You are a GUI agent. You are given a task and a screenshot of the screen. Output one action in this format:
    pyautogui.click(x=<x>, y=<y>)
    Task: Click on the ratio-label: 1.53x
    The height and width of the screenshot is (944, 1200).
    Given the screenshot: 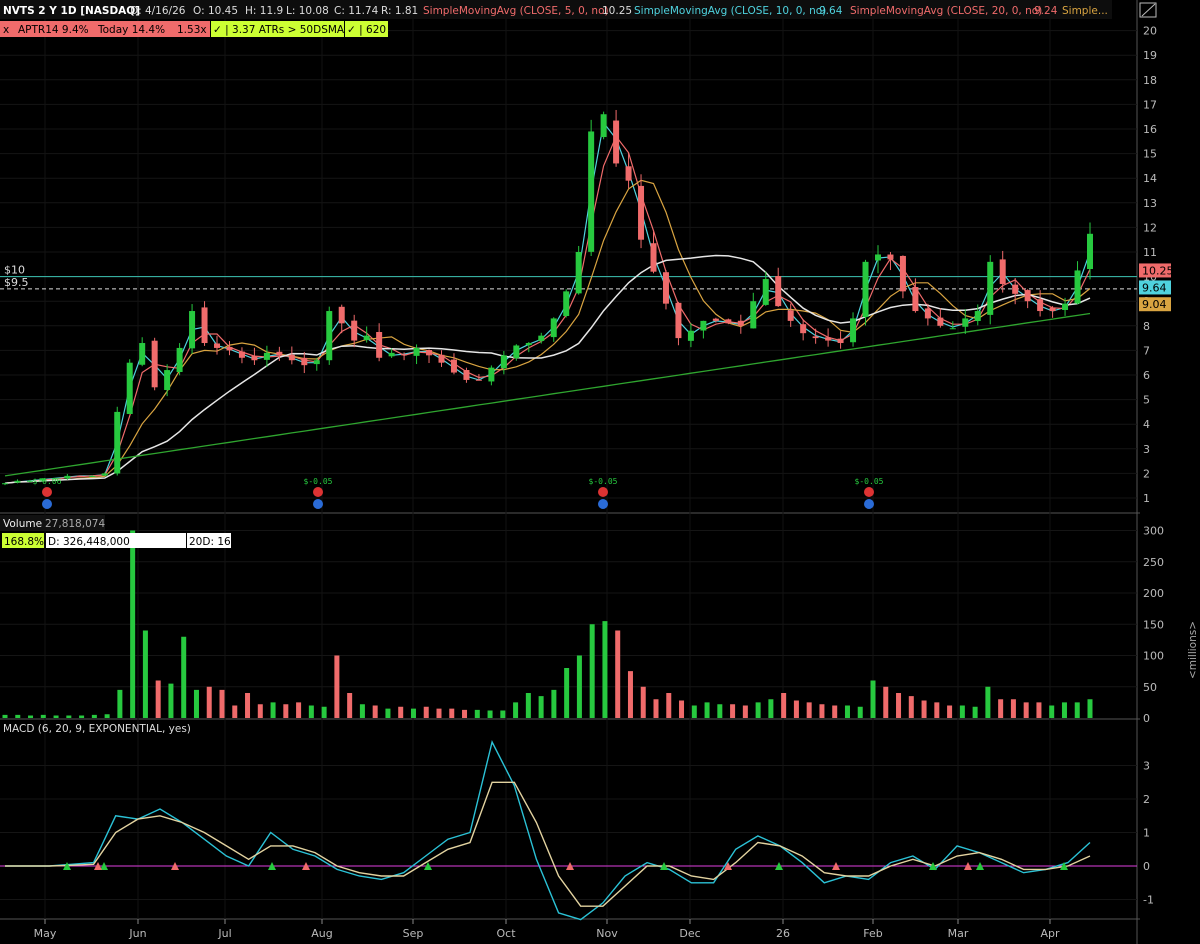 What is the action you would take?
    pyautogui.click(x=192, y=30)
    